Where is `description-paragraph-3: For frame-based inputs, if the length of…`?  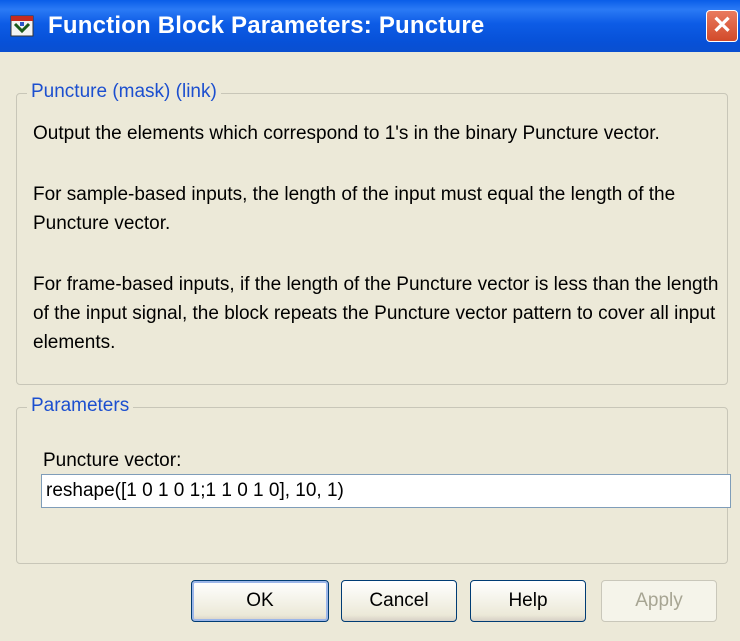
description-paragraph-3: For frame-based inputs, if the length of… is located at coordinates (376, 313).